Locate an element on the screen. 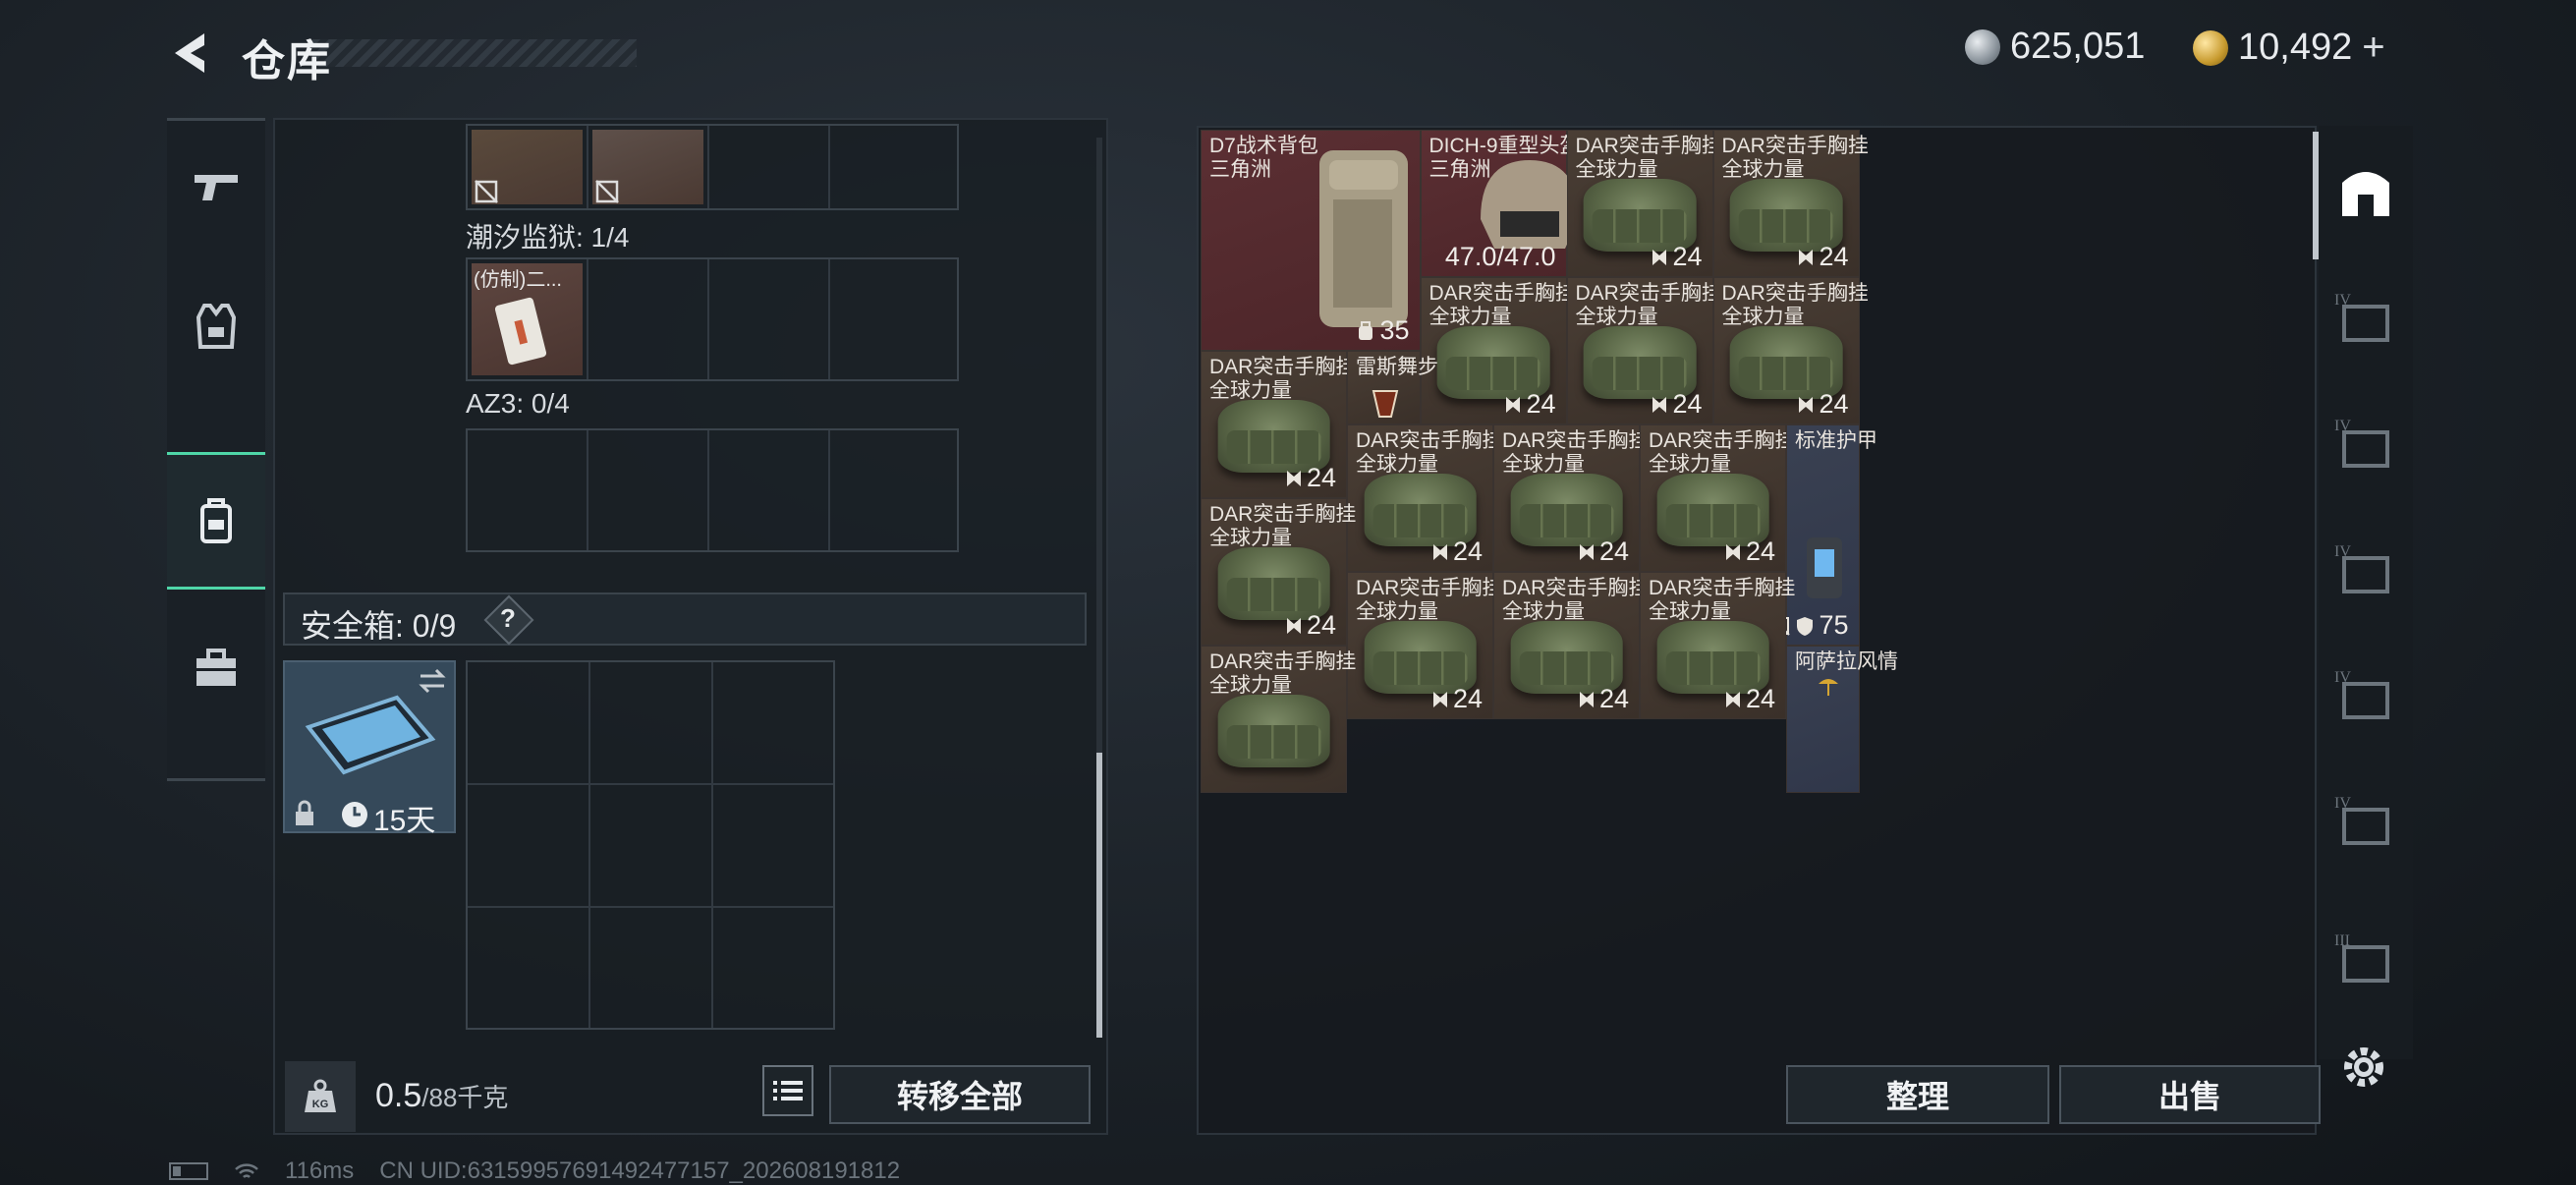 Image resolution: width=2576 pixels, height=1185 pixels. weight-icon-box: KG is located at coordinates (320, 1096).